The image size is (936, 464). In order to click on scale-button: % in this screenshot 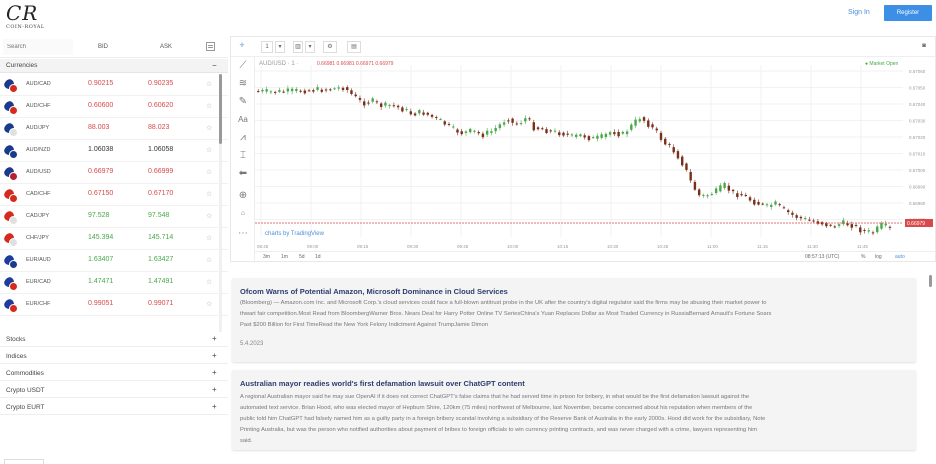, I will do `click(863, 257)`.